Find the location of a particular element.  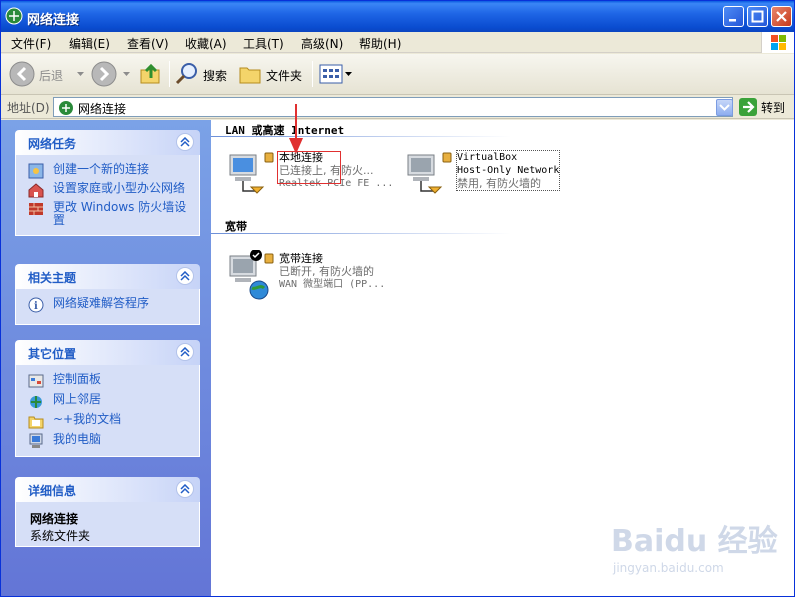

back-button: 后退 is located at coordinates (49, 74).